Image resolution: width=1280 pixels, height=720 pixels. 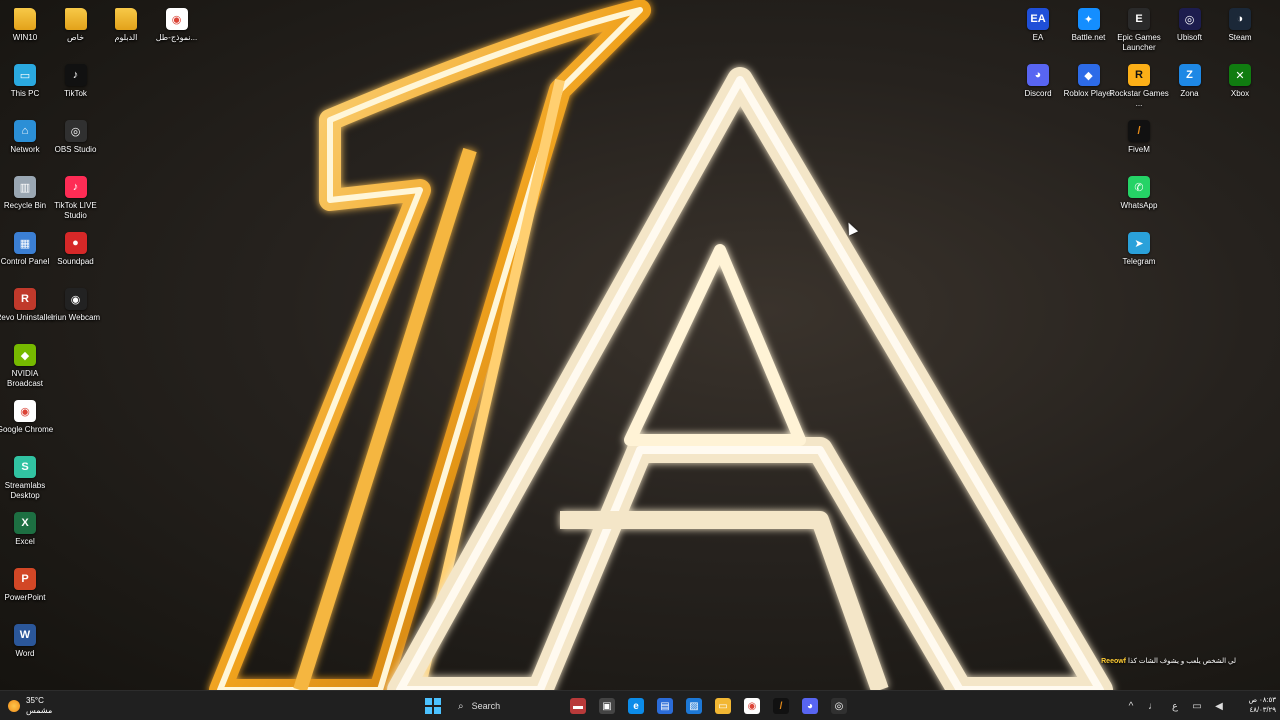 What do you see at coordinates (665, 706) in the screenshot?
I see `taskbar-app-store: ▤` at bounding box center [665, 706].